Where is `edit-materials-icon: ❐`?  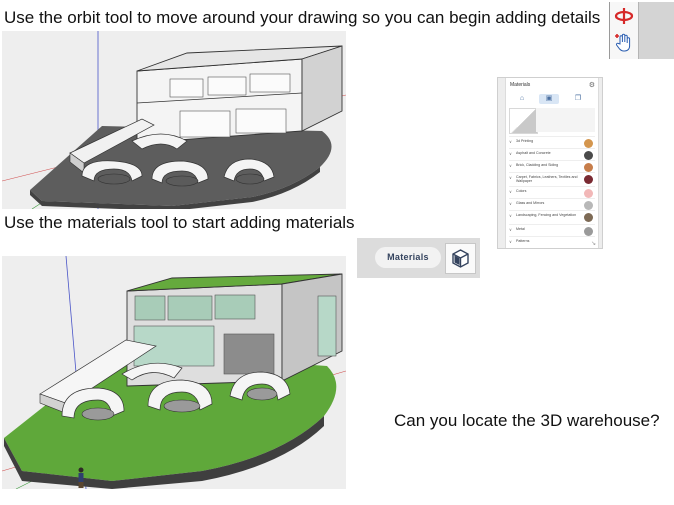 edit-materials-icon: ❐ is located at coordinates (578, 99).